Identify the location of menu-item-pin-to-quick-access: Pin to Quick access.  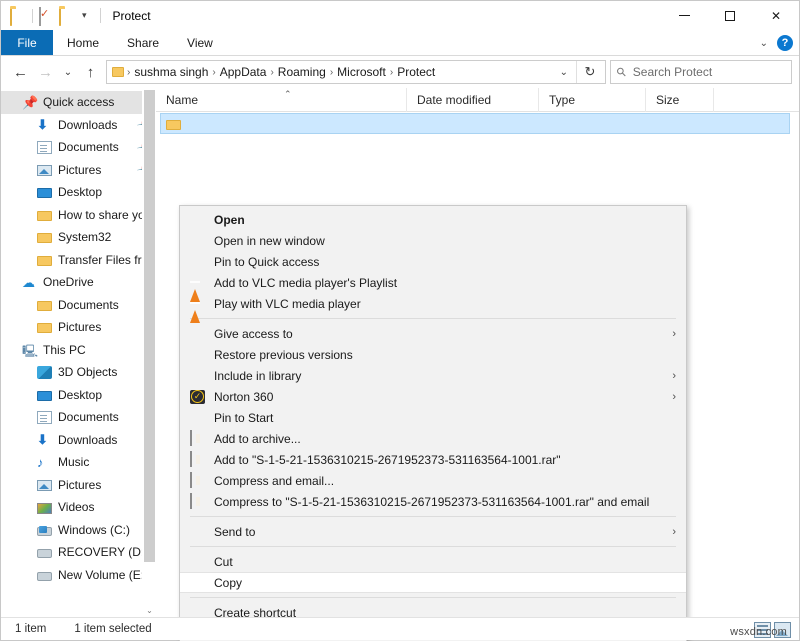
(433, 261).